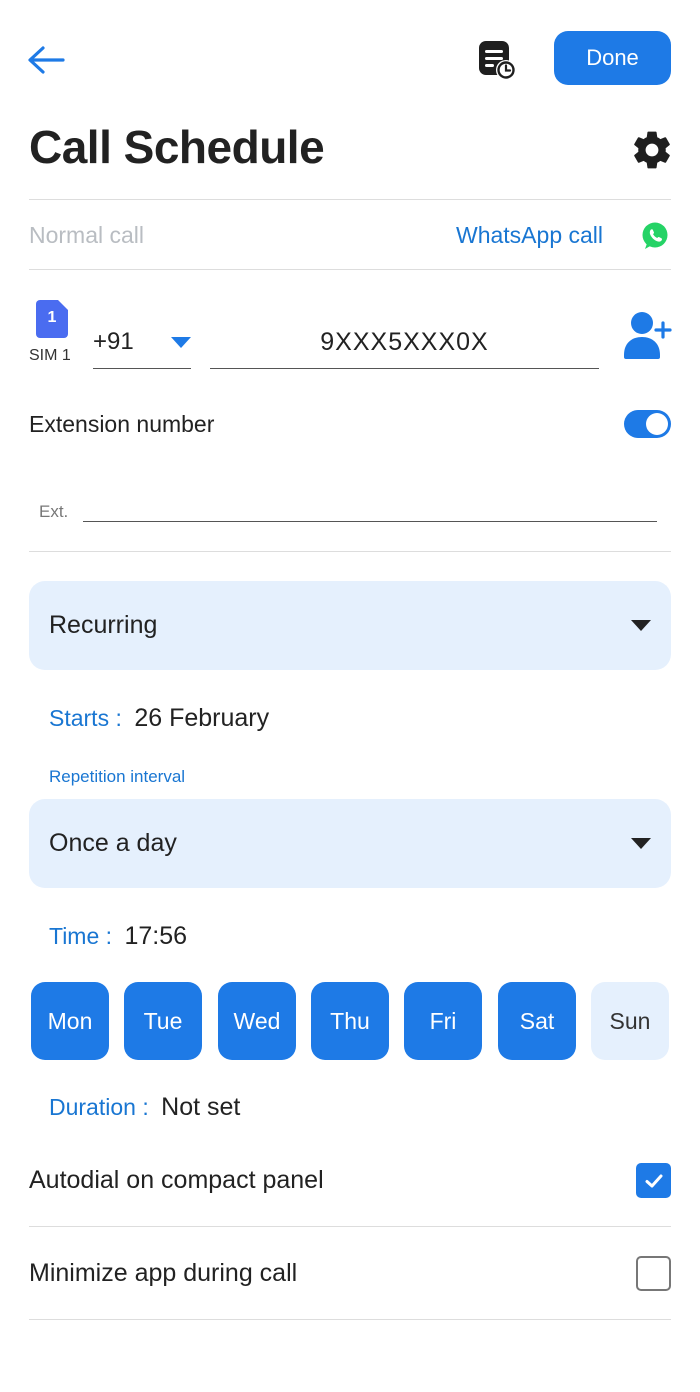 Image resolution: width=700 pixels, height=1392 pixels. What do you see at coordinates (117, 776) in the screenshot?
I see `repetition-label: Repetition interval` at bounding box center [117, 776].